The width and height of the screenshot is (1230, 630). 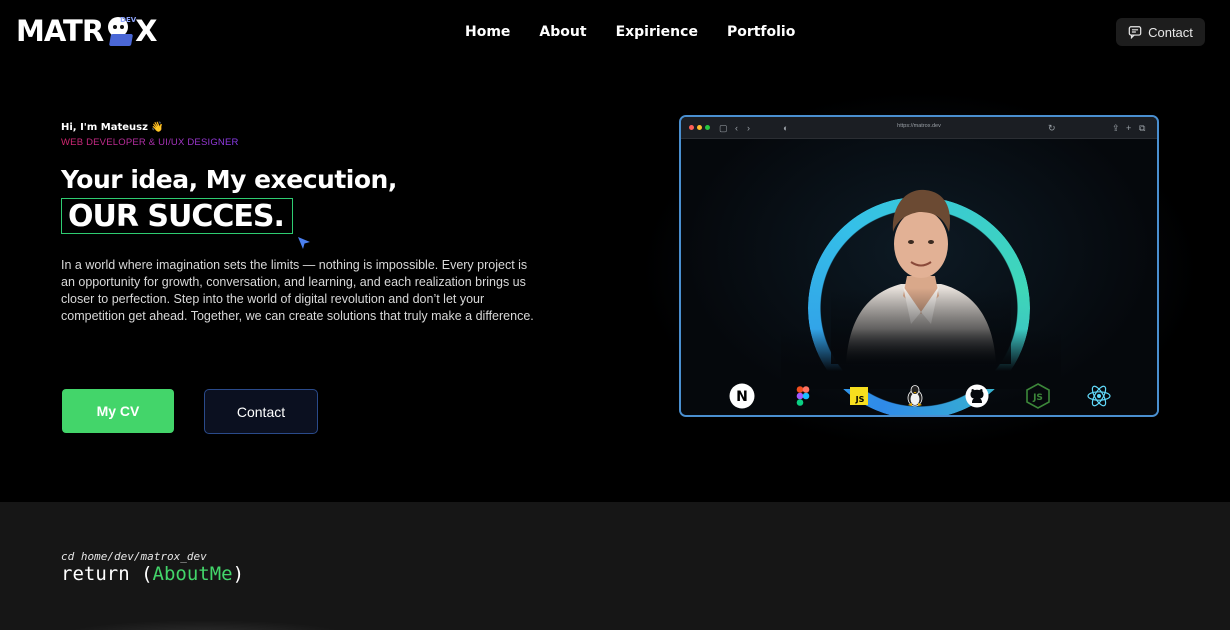 I want to click on linux-icon, so click(x=915, y=396).